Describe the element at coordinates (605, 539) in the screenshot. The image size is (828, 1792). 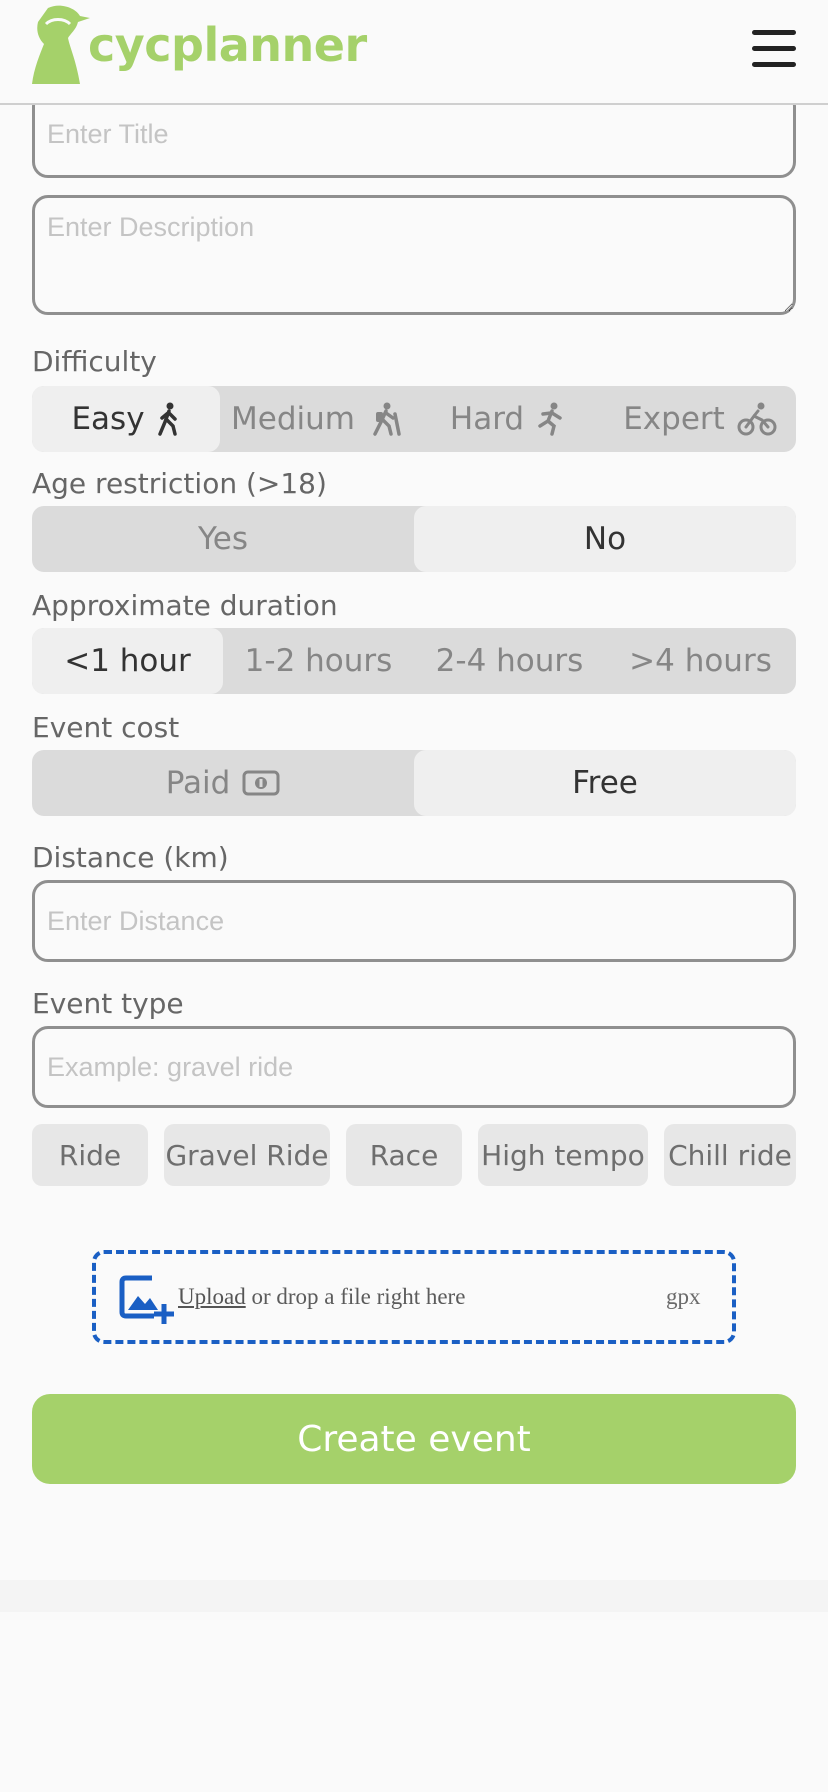
I see `age-option-no: No` at that location.